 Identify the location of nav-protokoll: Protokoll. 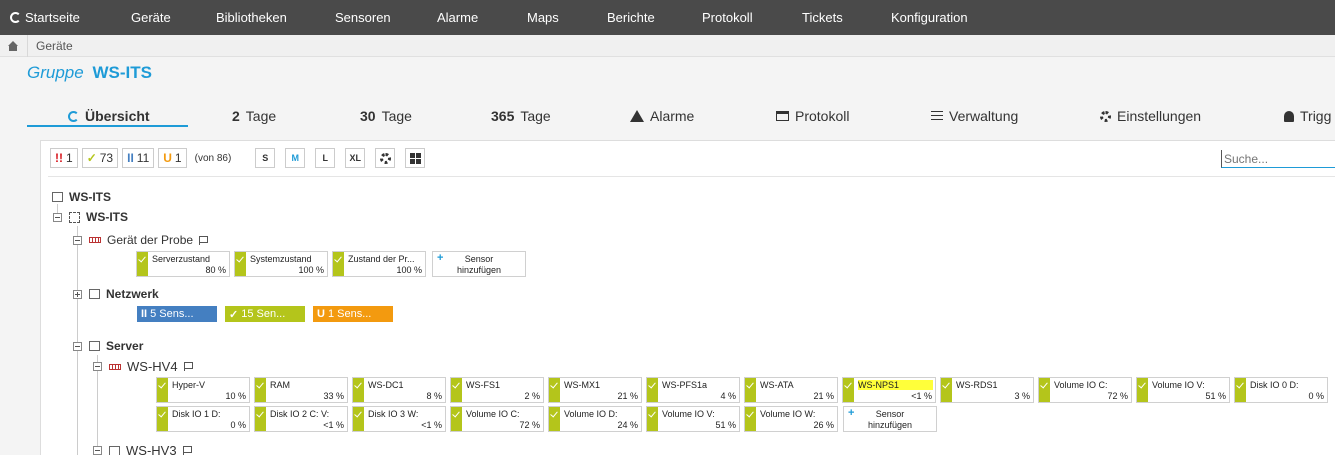
(727, 17).